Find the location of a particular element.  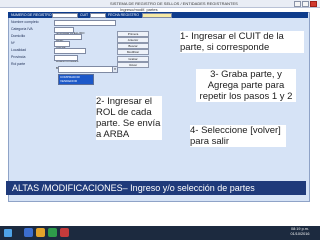

field-label-localidad: Localidad is located at coordinates (18, 50).